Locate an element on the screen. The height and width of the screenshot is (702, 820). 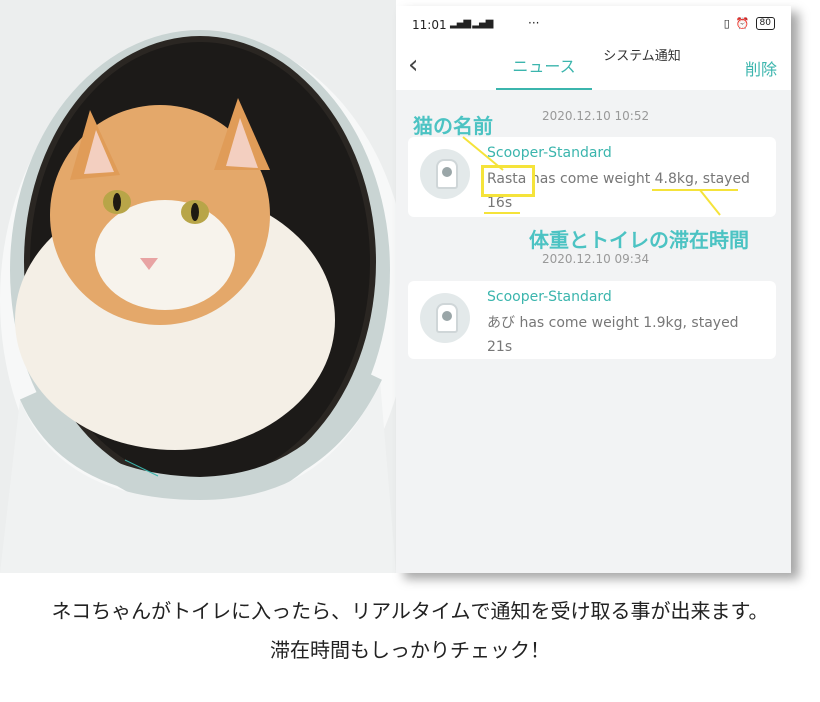
weight-underline is located at coordinates (695, 190).